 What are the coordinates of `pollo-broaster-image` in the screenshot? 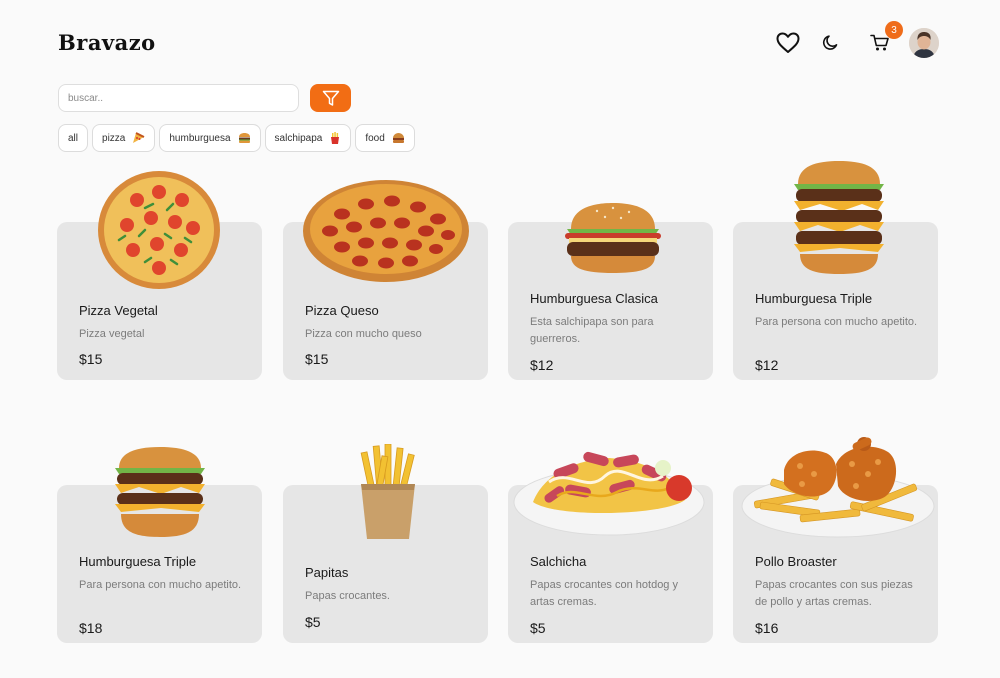 It's located at (838, 487).